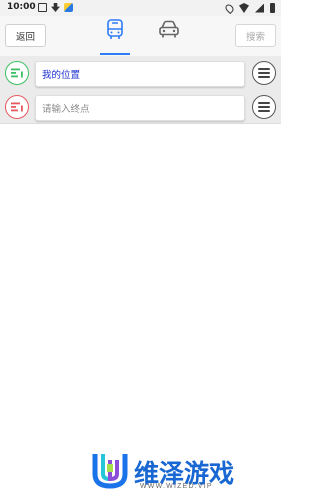 The height and width of the screenshot is (500, 320). Describe the element at coordinates (17, 73) in the screenshot. I see `start-point-icon` at that location.